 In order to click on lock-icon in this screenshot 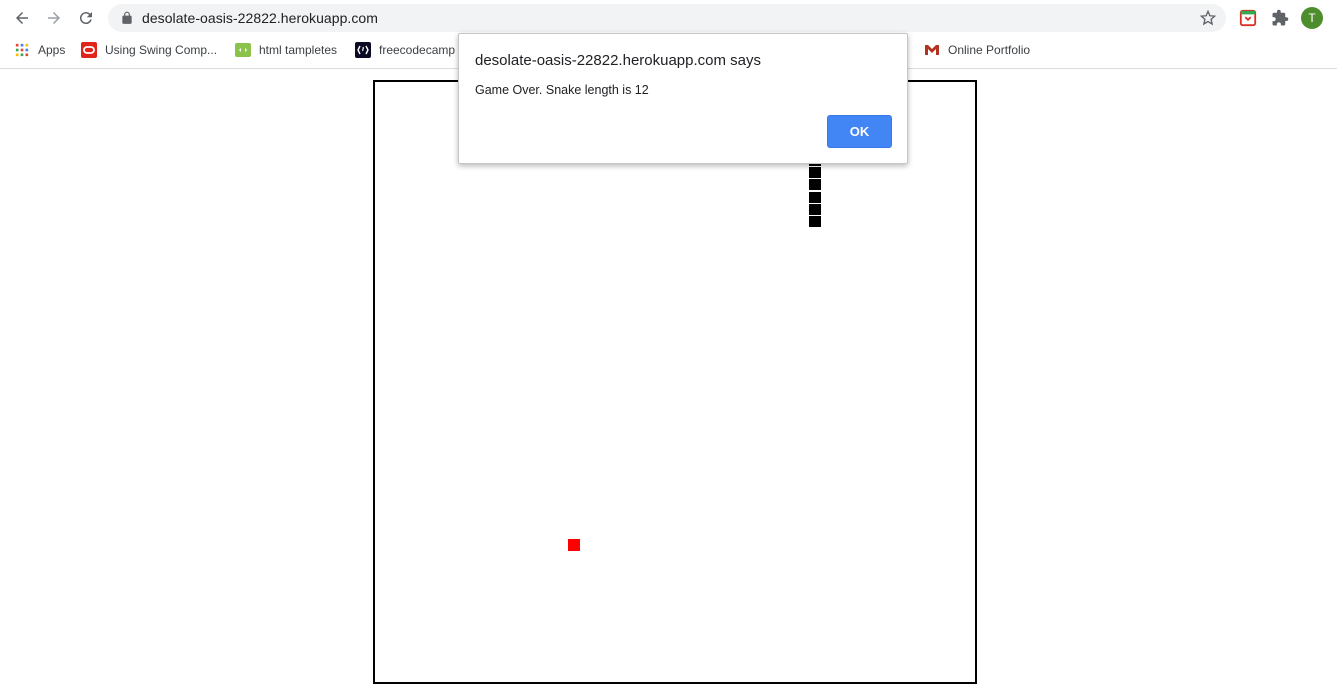, I will do `click(127, 17)`.